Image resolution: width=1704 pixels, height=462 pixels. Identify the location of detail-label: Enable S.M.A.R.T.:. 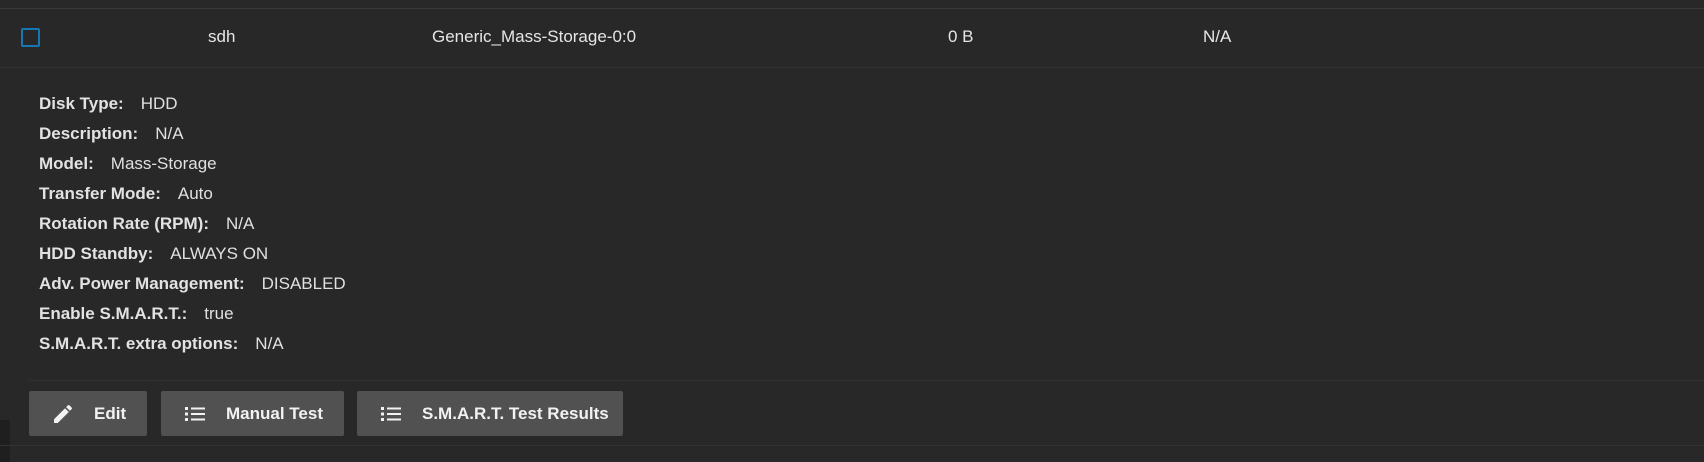
(113, 313).